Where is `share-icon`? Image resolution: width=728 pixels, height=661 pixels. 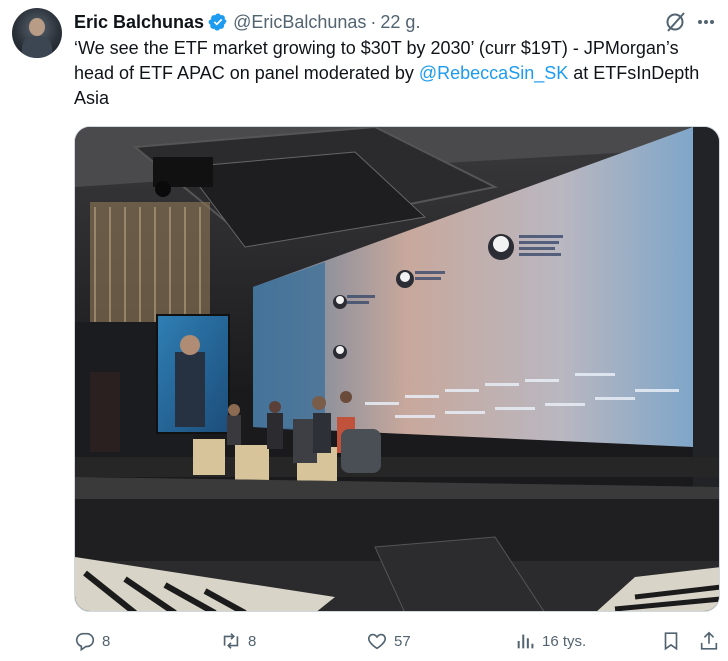 share-icon is located at coordinates (709, 640).